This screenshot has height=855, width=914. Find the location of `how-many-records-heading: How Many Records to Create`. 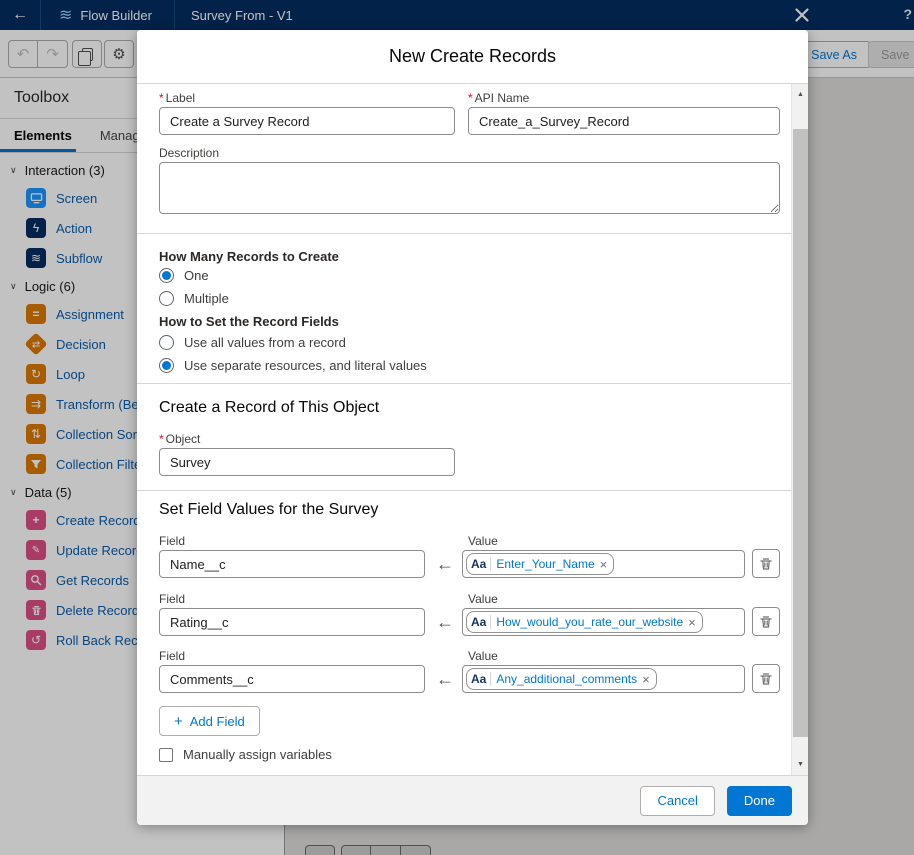

how-many-records-heading: How Many Records to Create is located at coordinates (249, 256).